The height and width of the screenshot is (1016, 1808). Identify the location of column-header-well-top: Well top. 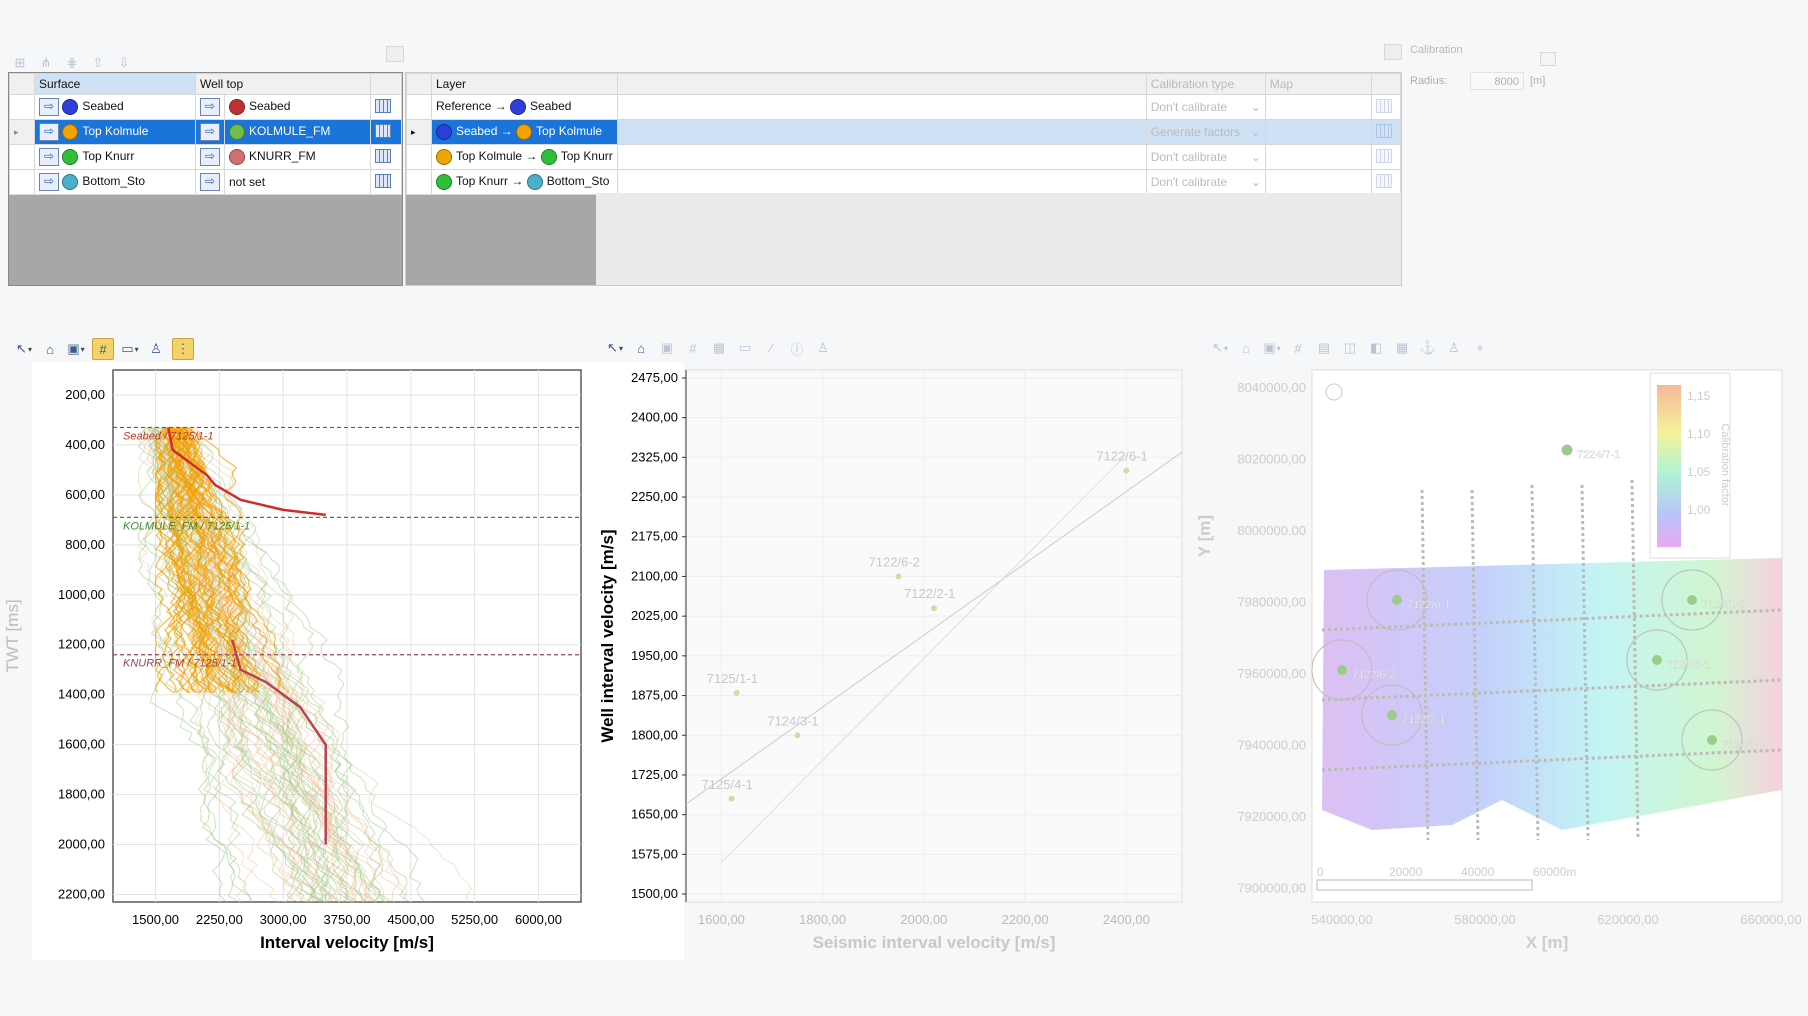
(283, 84).